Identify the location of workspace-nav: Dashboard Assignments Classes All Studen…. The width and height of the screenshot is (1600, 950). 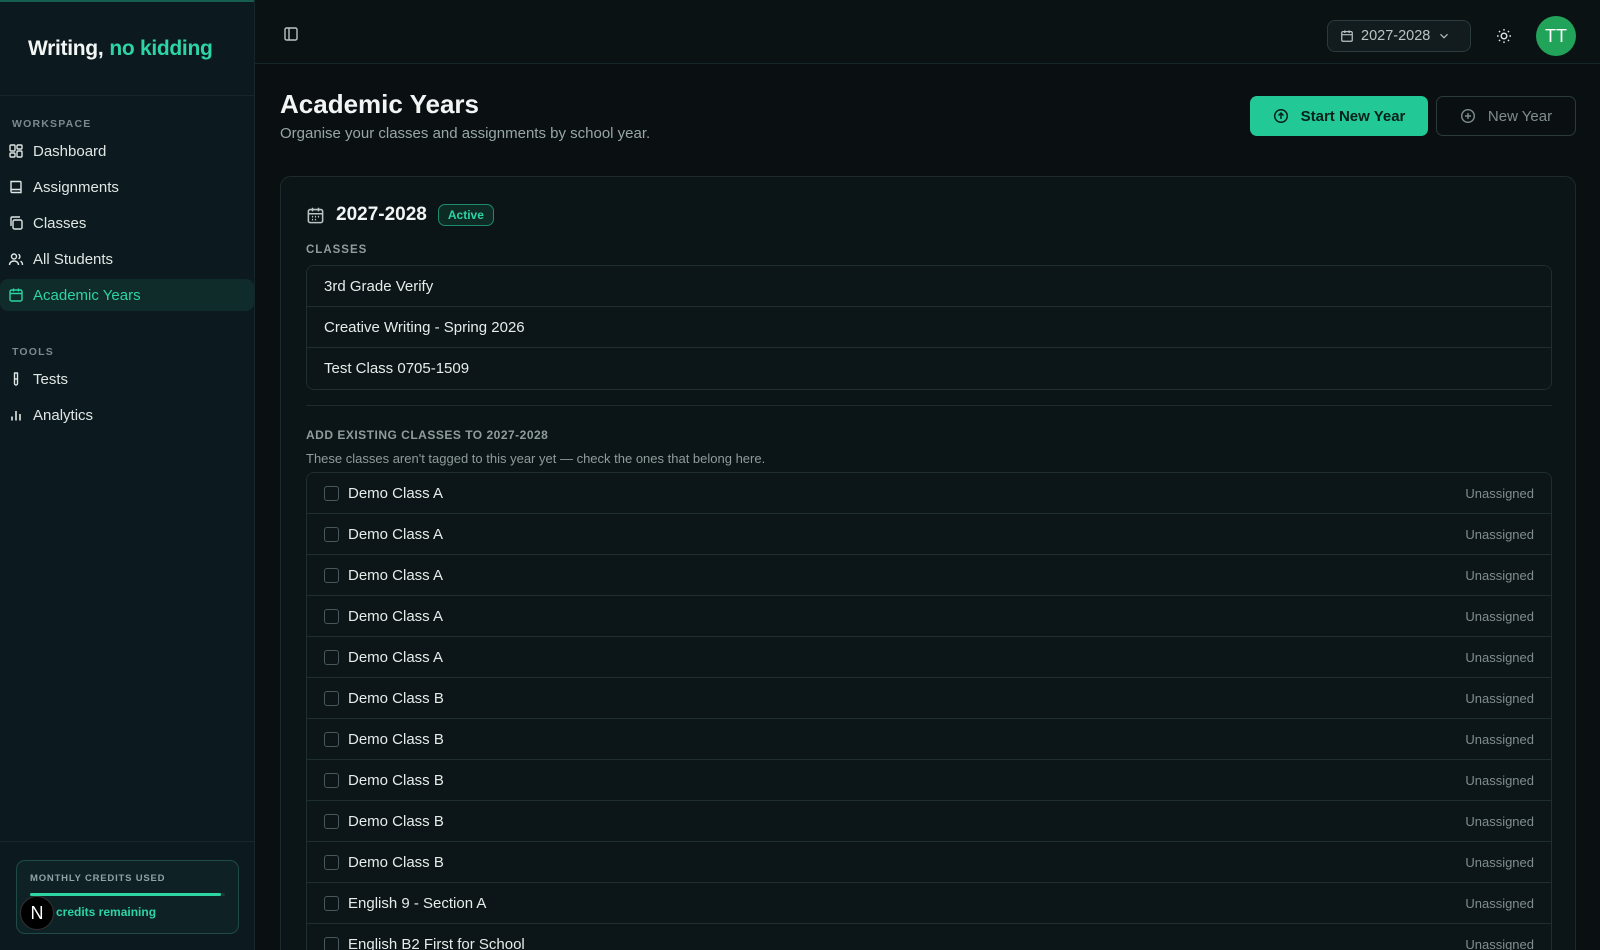
(127, 225).